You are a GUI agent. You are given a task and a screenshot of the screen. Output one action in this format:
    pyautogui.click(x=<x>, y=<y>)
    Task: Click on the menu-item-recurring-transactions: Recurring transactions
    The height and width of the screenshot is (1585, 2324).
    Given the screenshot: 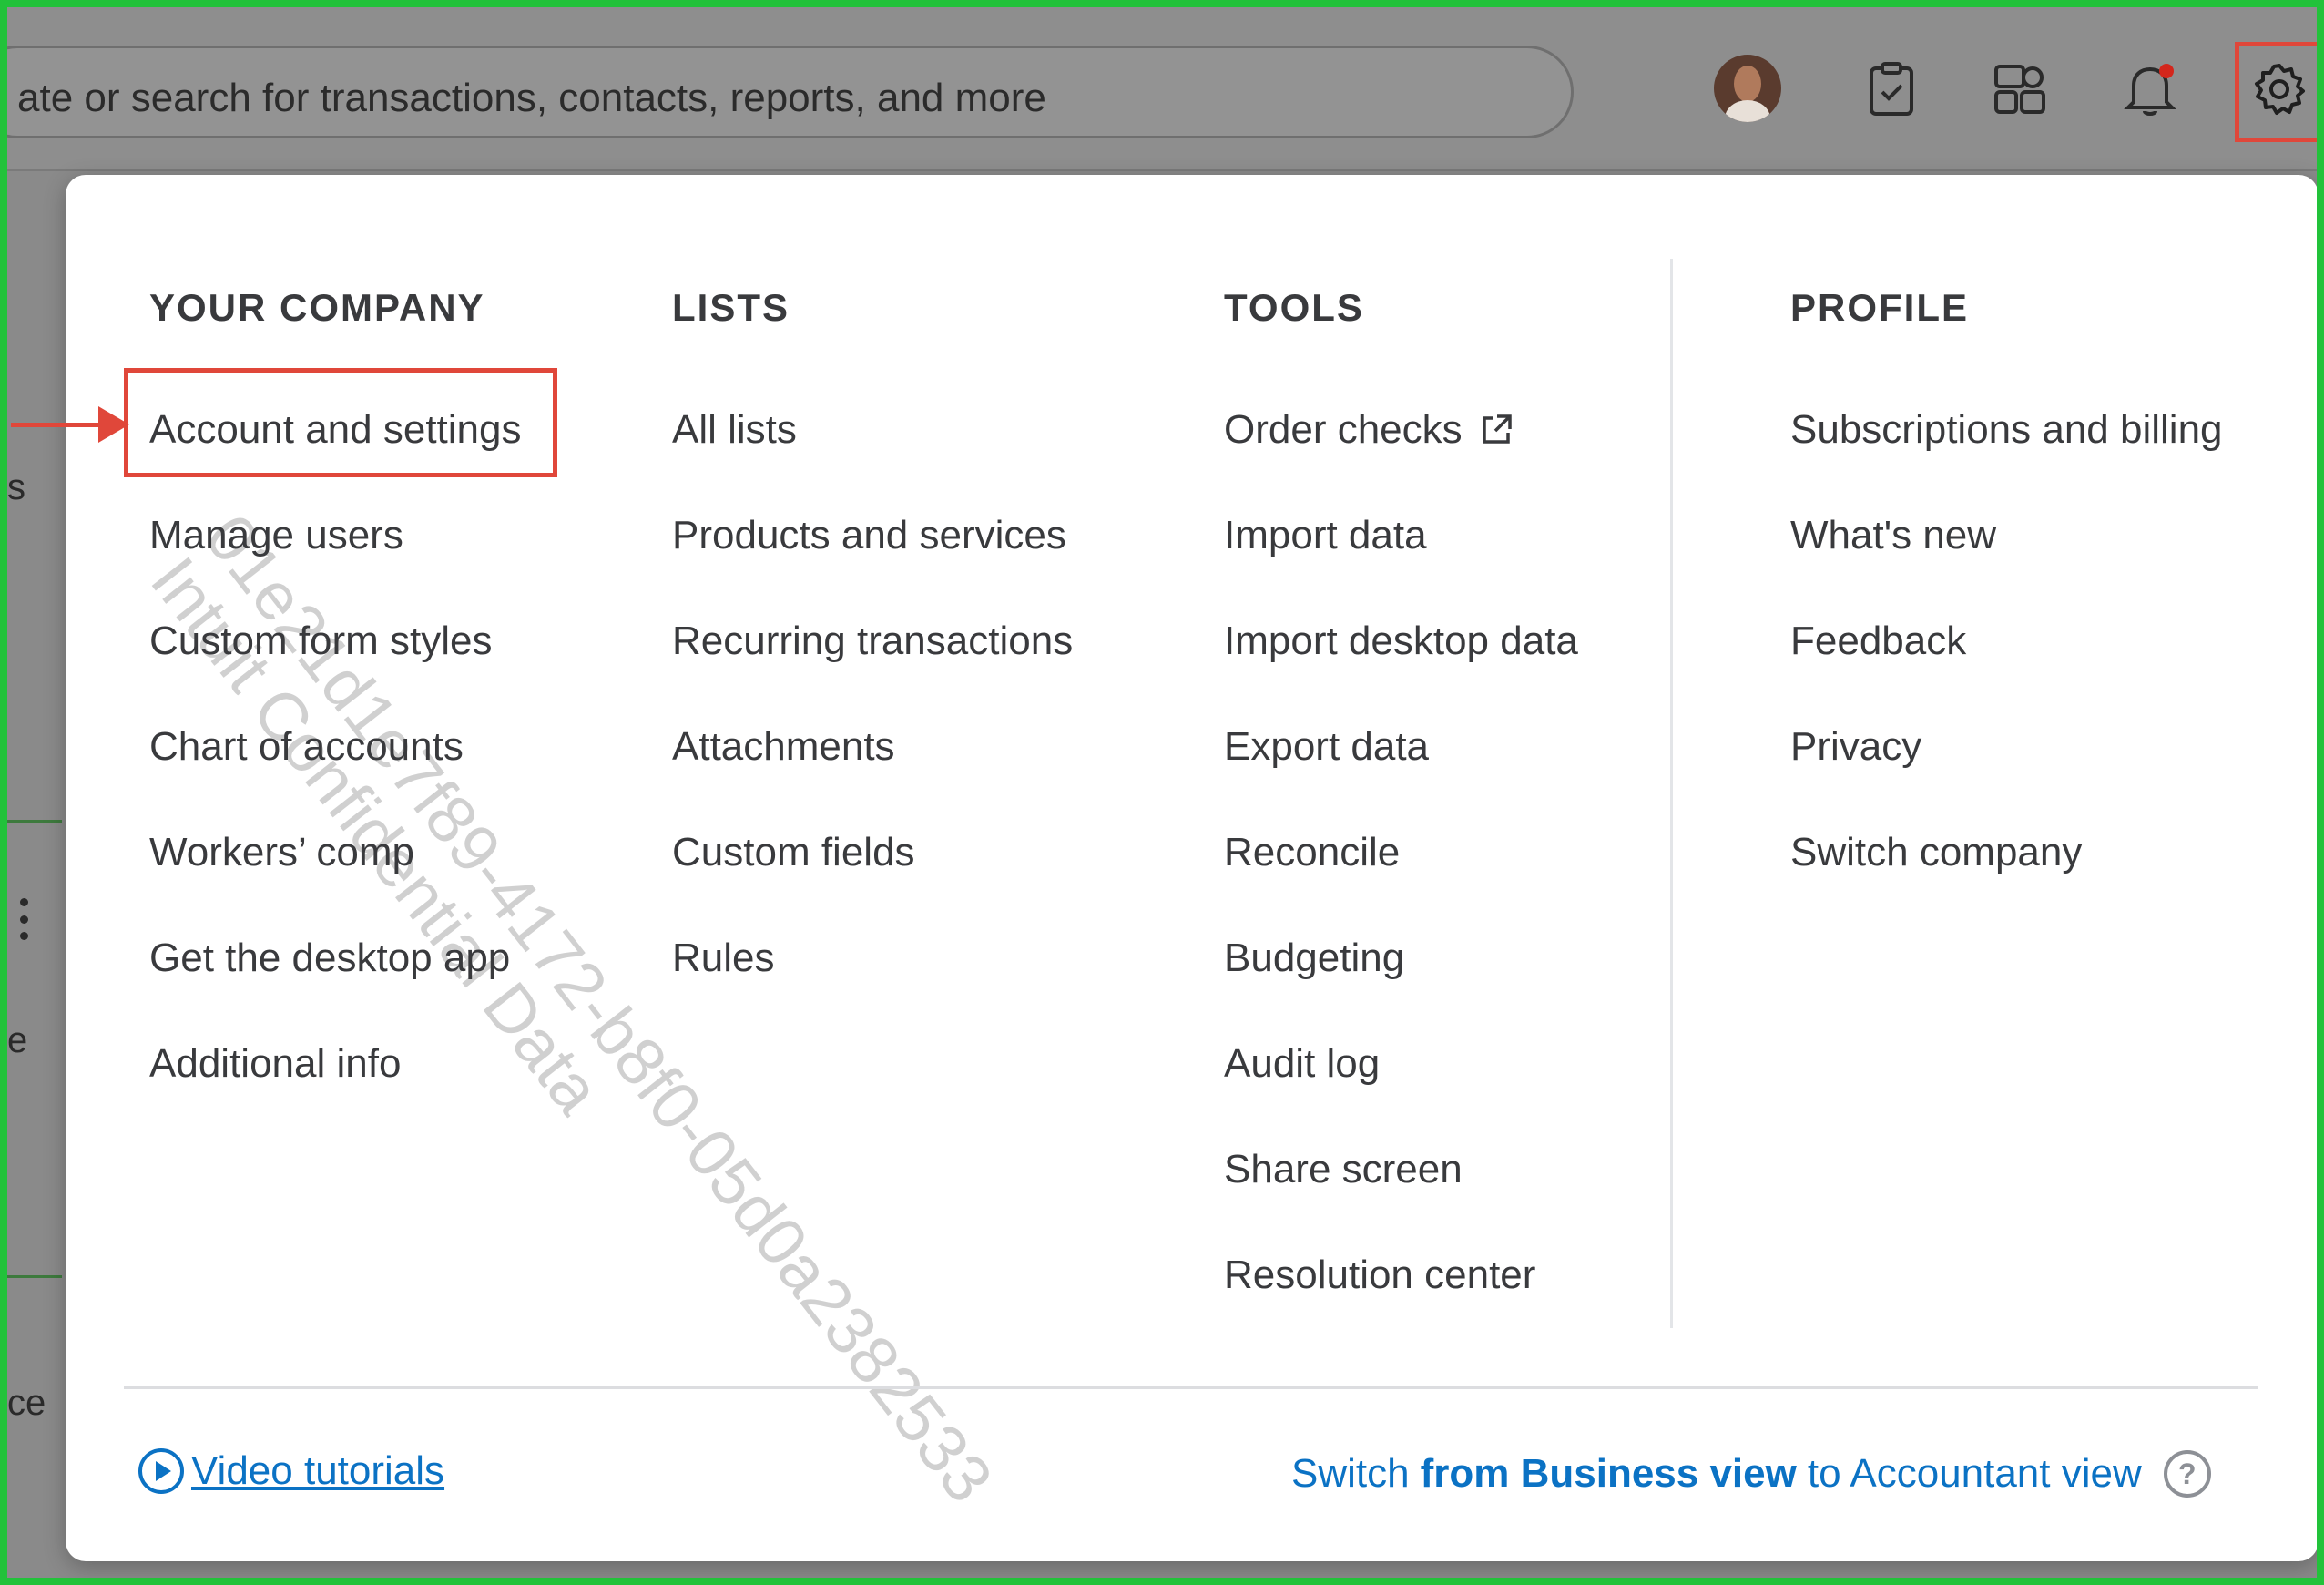 What is the action you would take?
    pyautogui.click(x=872, y=641)
    